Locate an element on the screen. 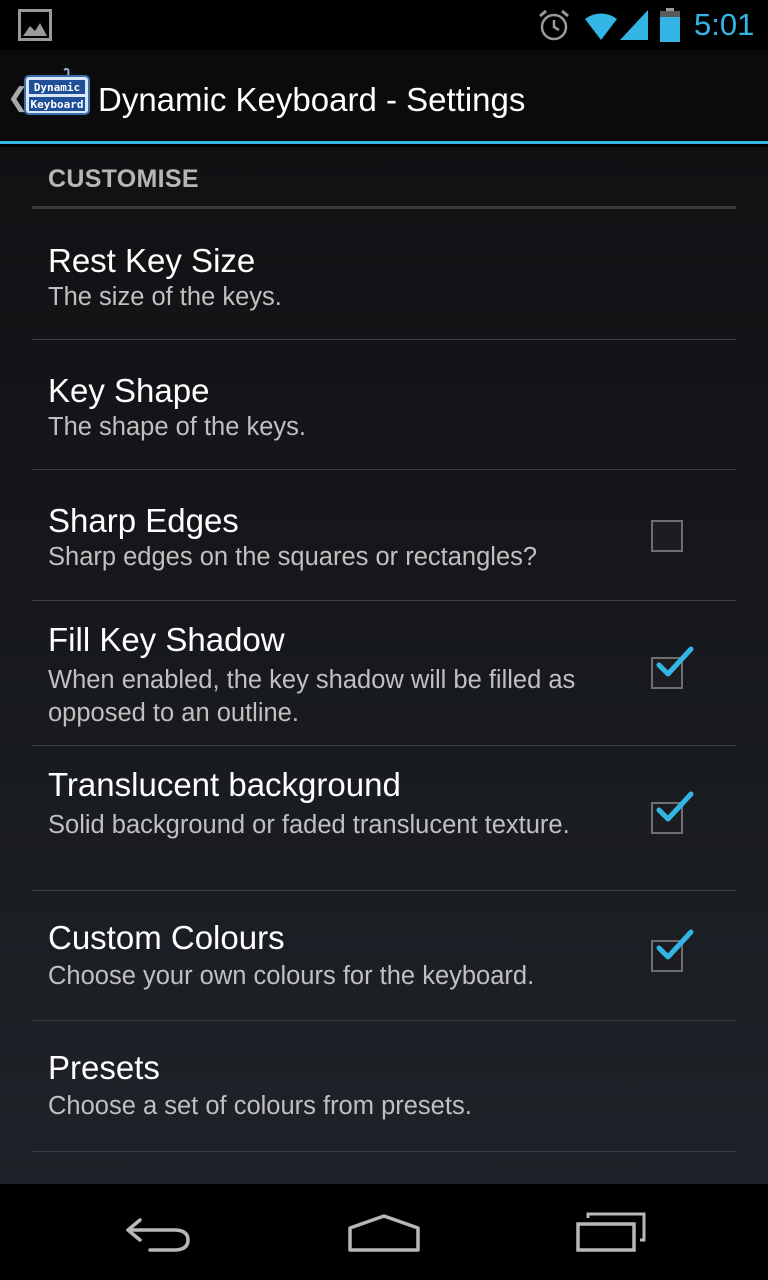  status-bar: 5:01 is located at coordinates (384, 25).